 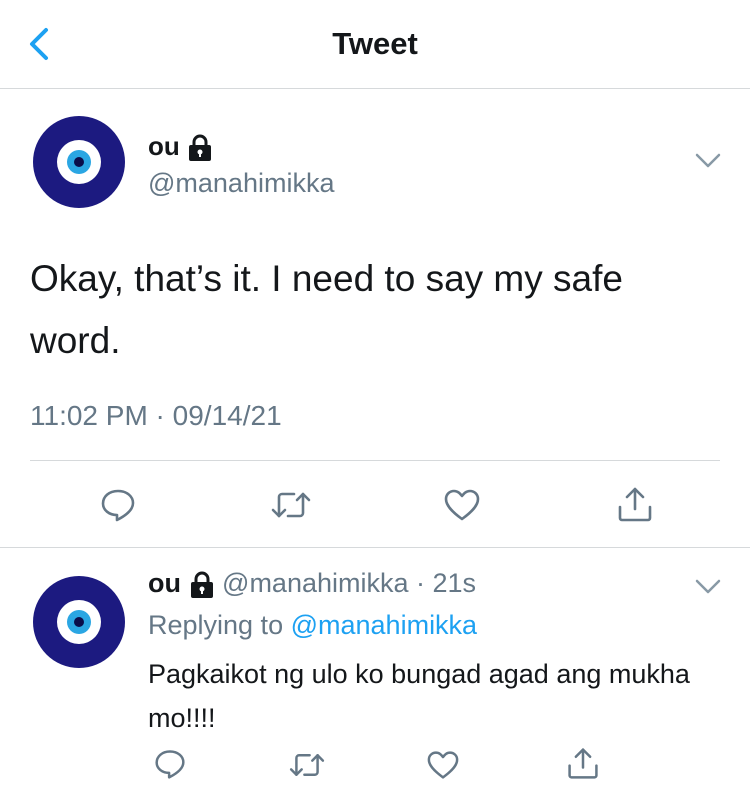 I want to click on reply-handle: @manahimikka, so click(x=315, y=583).